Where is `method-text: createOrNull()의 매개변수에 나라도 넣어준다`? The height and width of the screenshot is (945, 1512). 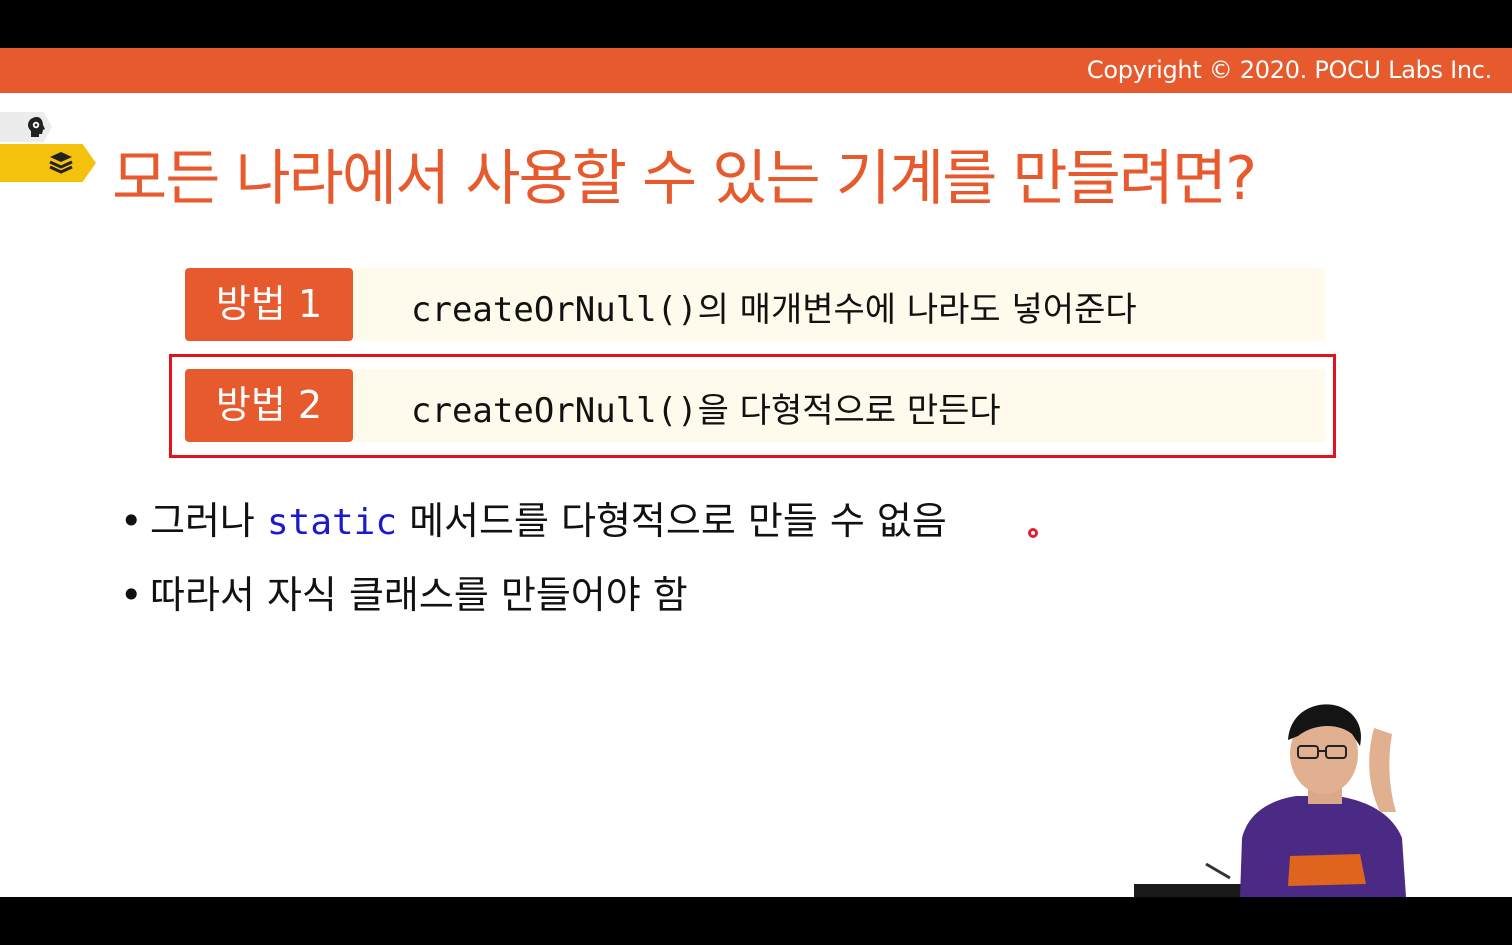
method-text: createOrNull()의 매개변수에 나라도 넣어준다 is located at coordinates (774, 306).